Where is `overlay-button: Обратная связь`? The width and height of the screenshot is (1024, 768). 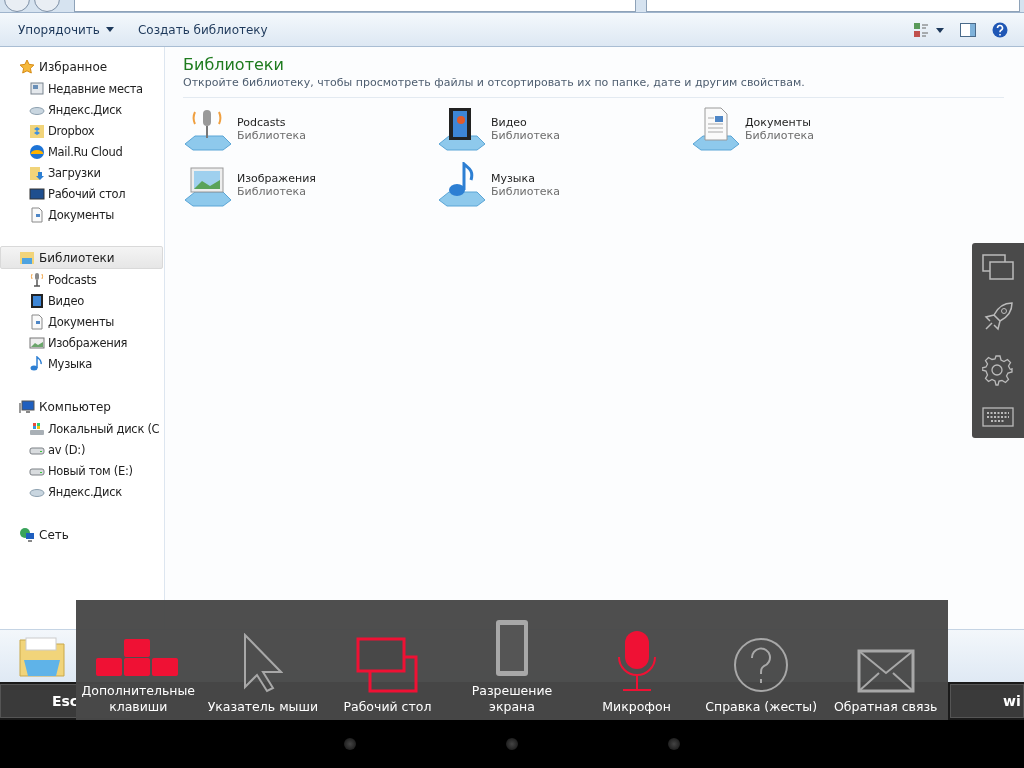
overlay-button: Обратная связь is located at coordinates (885, 660).